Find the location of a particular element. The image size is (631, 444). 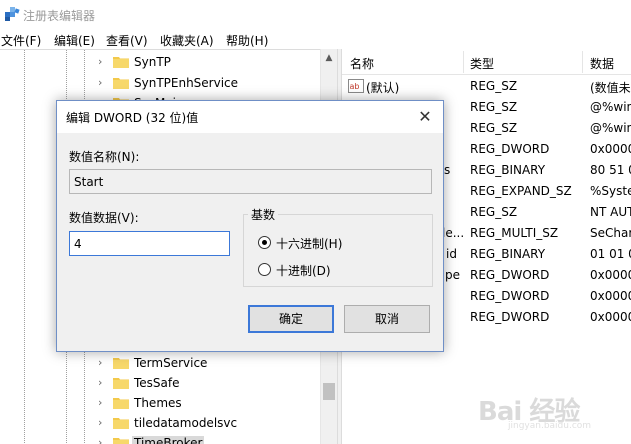

string-value-icon: ab is located at coordinates (356, 86).